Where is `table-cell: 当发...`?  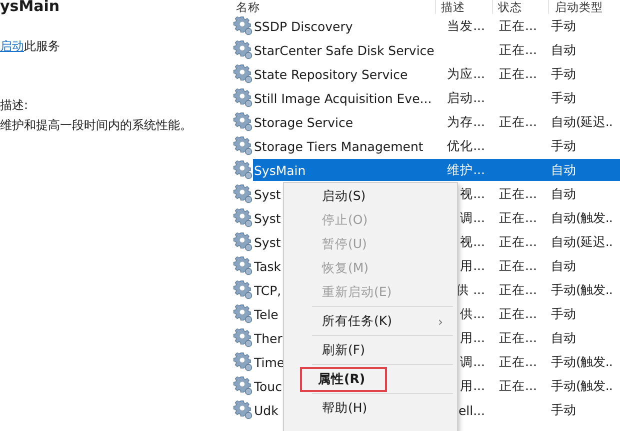
table-cell: 当发... is located at coordinates (466, 25).